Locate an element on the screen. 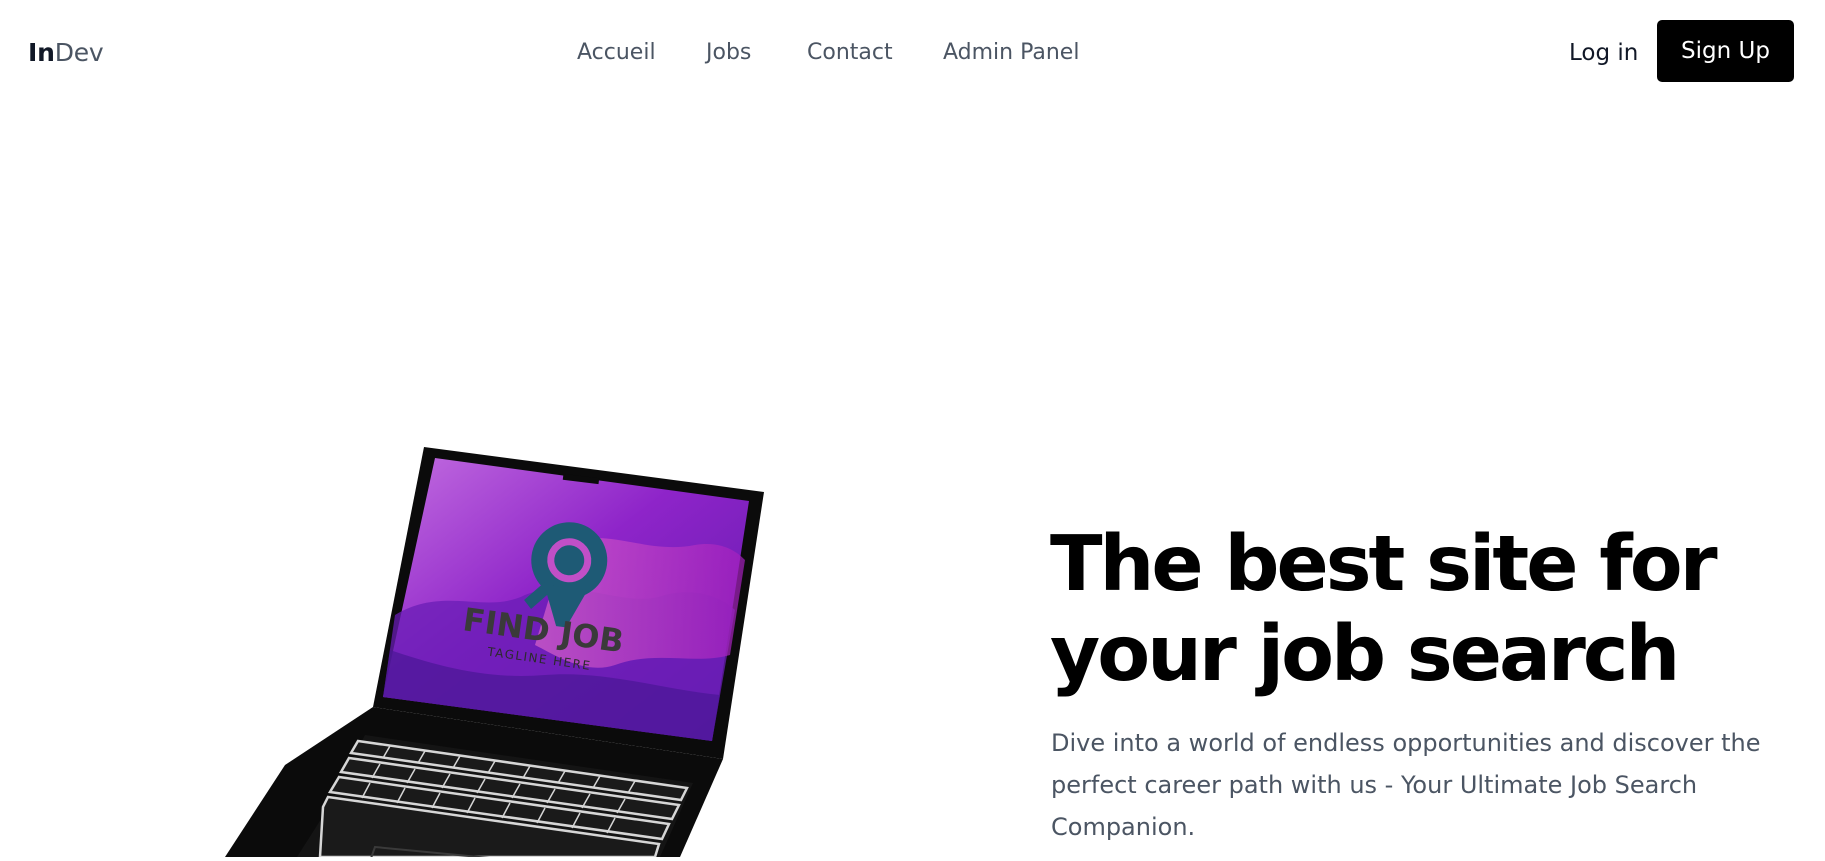 Image resolution: width=1825 pixels, height=861 pixels. hero-title: The best site for your job search is located at coordinates (1415, 610).